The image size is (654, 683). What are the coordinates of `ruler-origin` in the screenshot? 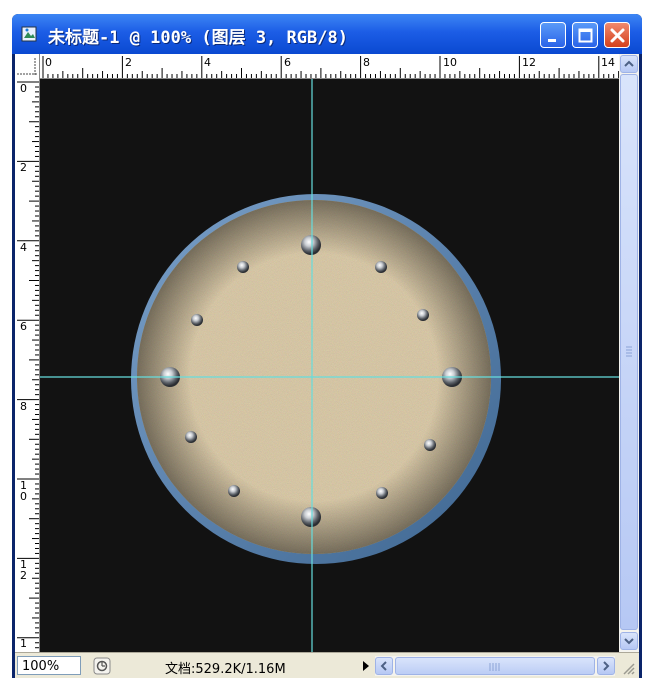 It's located at (27, 66).